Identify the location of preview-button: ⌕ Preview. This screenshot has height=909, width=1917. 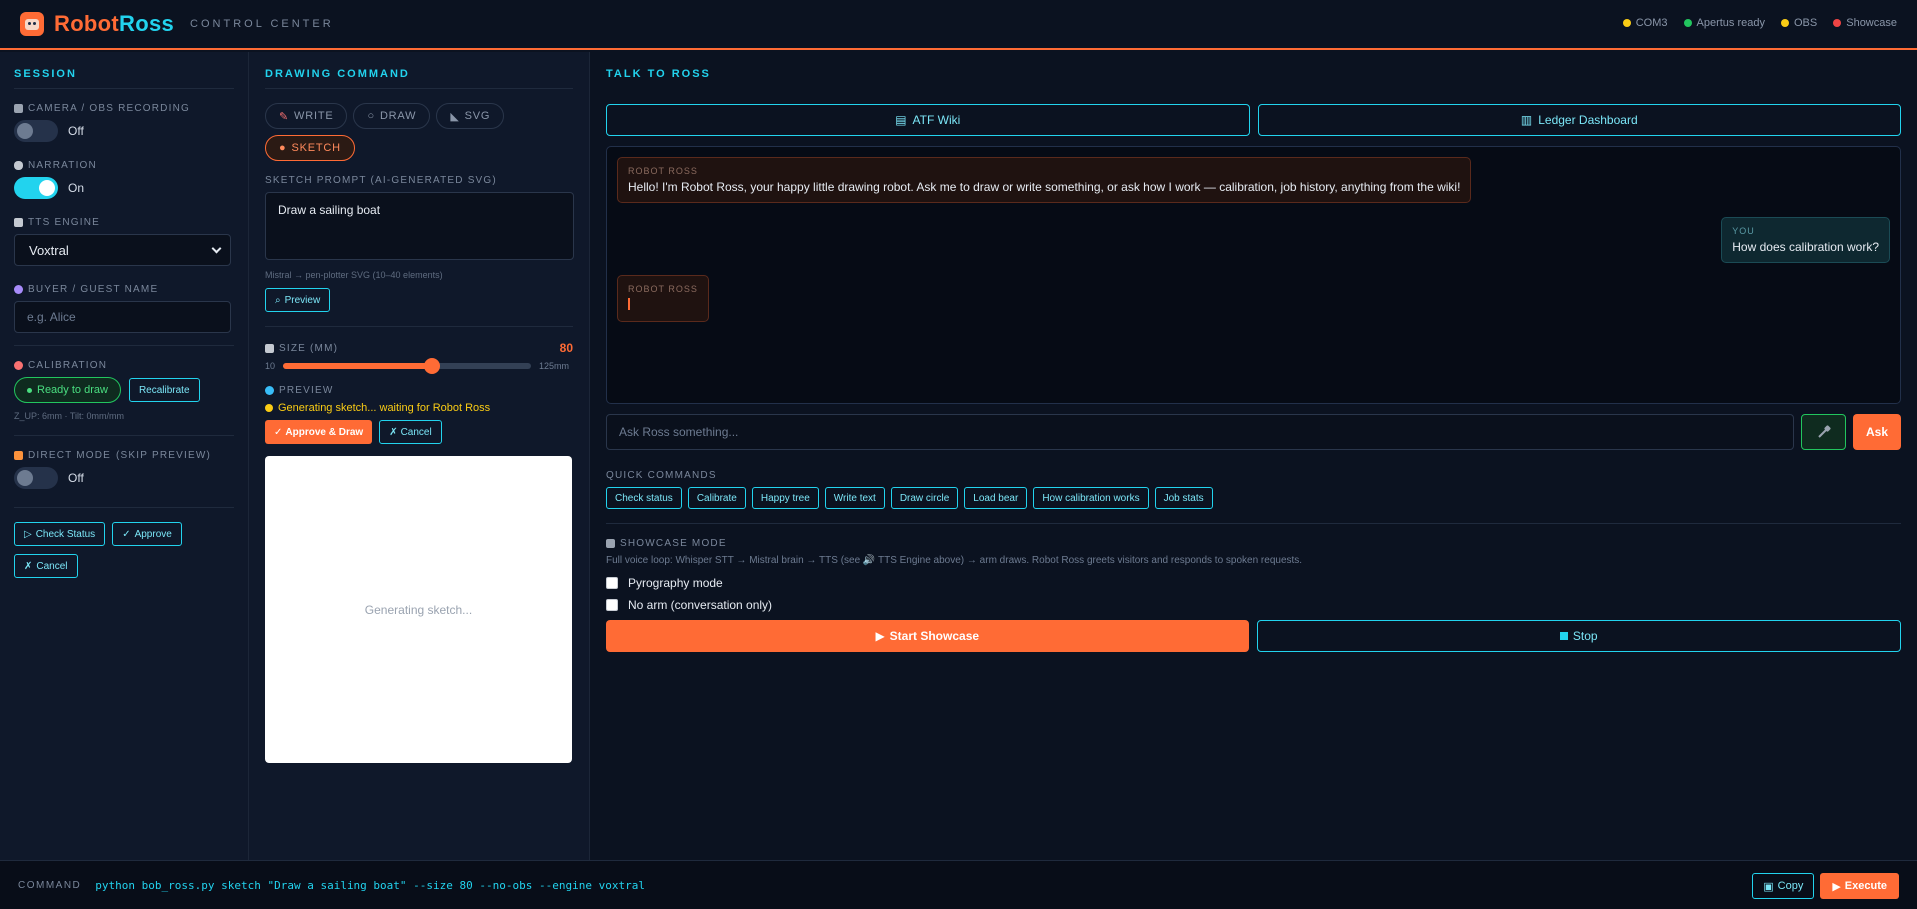
(298, 300).